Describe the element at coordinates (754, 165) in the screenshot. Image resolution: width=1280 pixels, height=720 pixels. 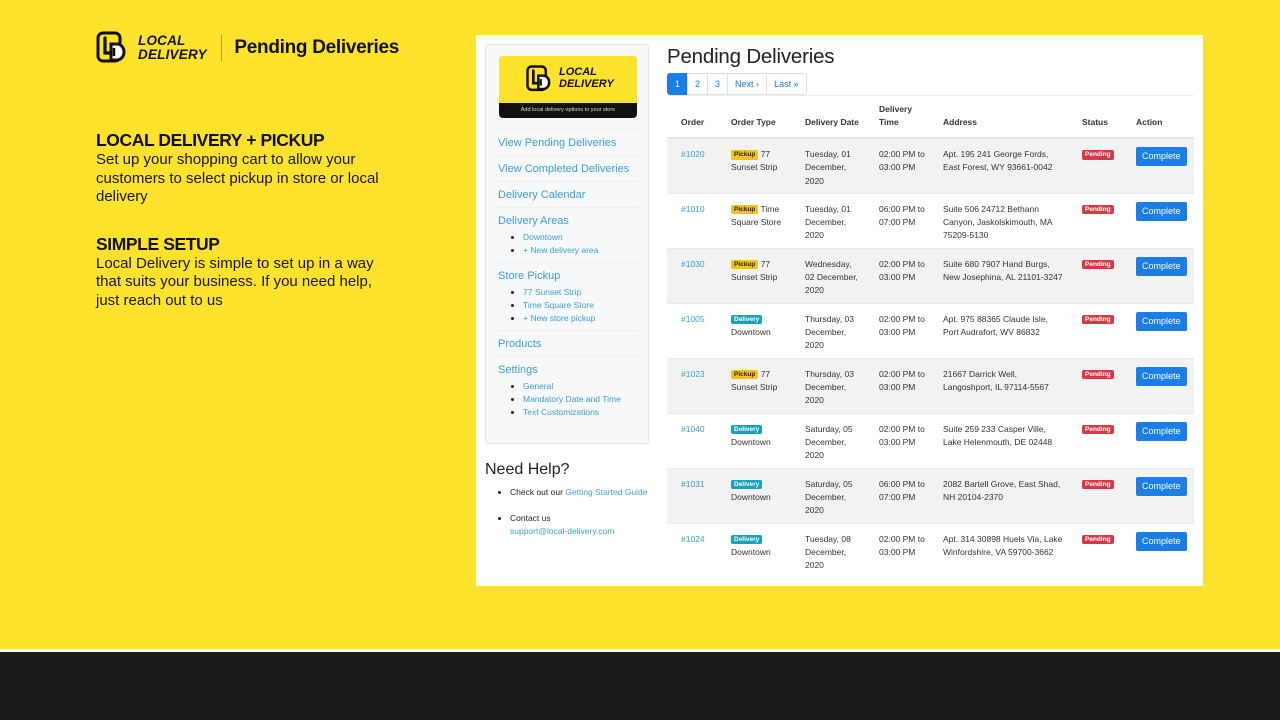
I see `order-type-cell: Pickup 77 Sunset Strip` at that location.